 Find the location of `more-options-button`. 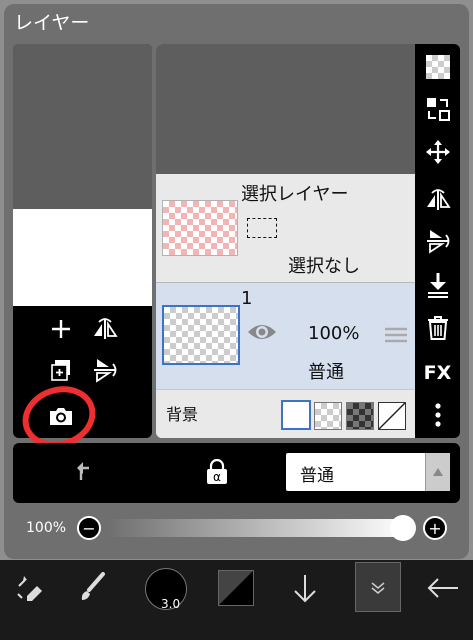

more-options-button is located at coordinates (437, 415).